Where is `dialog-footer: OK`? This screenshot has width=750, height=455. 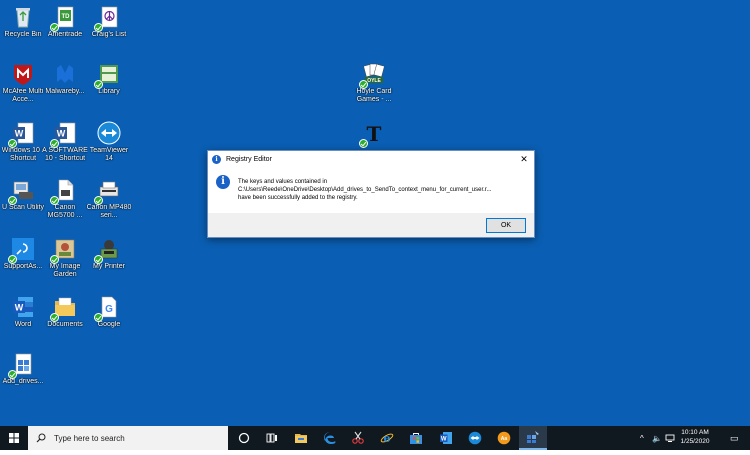
dialog-footer: OK is located at coordinates (371, 225).